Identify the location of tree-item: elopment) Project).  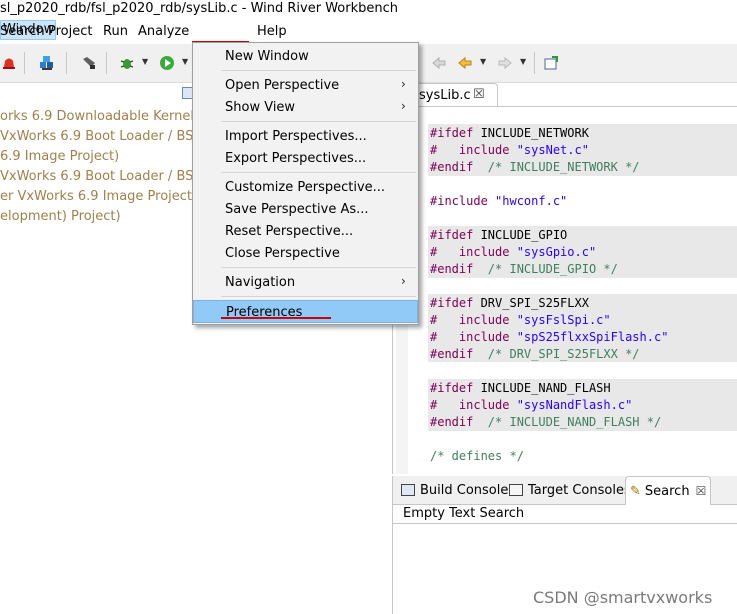
(60, 216).